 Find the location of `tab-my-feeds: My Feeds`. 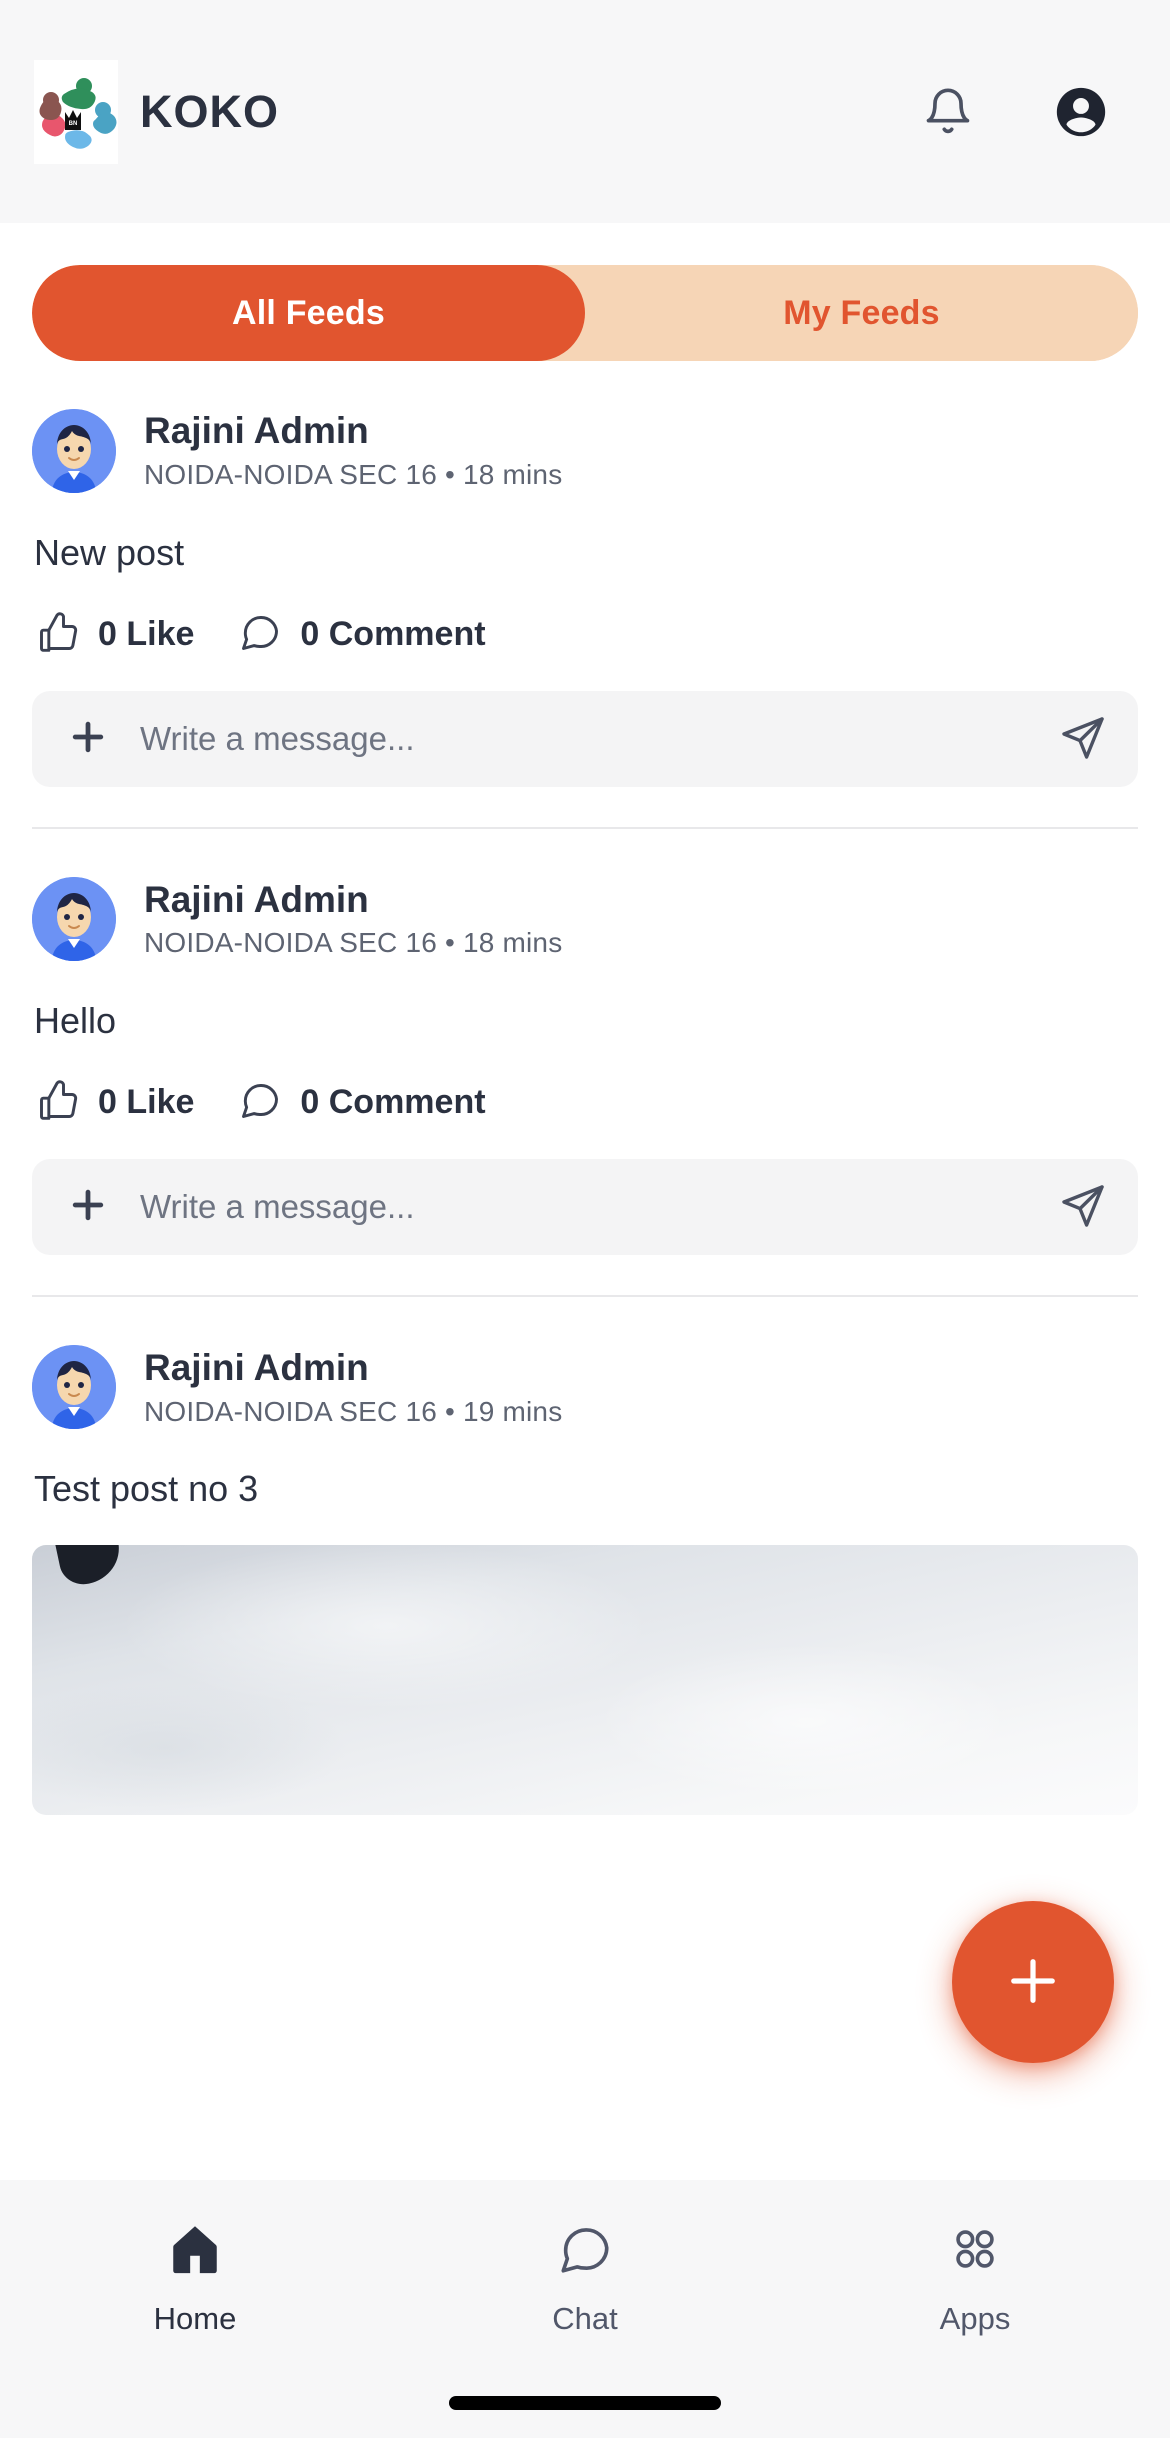

tab-my-feeds: My Feeds is located at coordinates (861, 313).